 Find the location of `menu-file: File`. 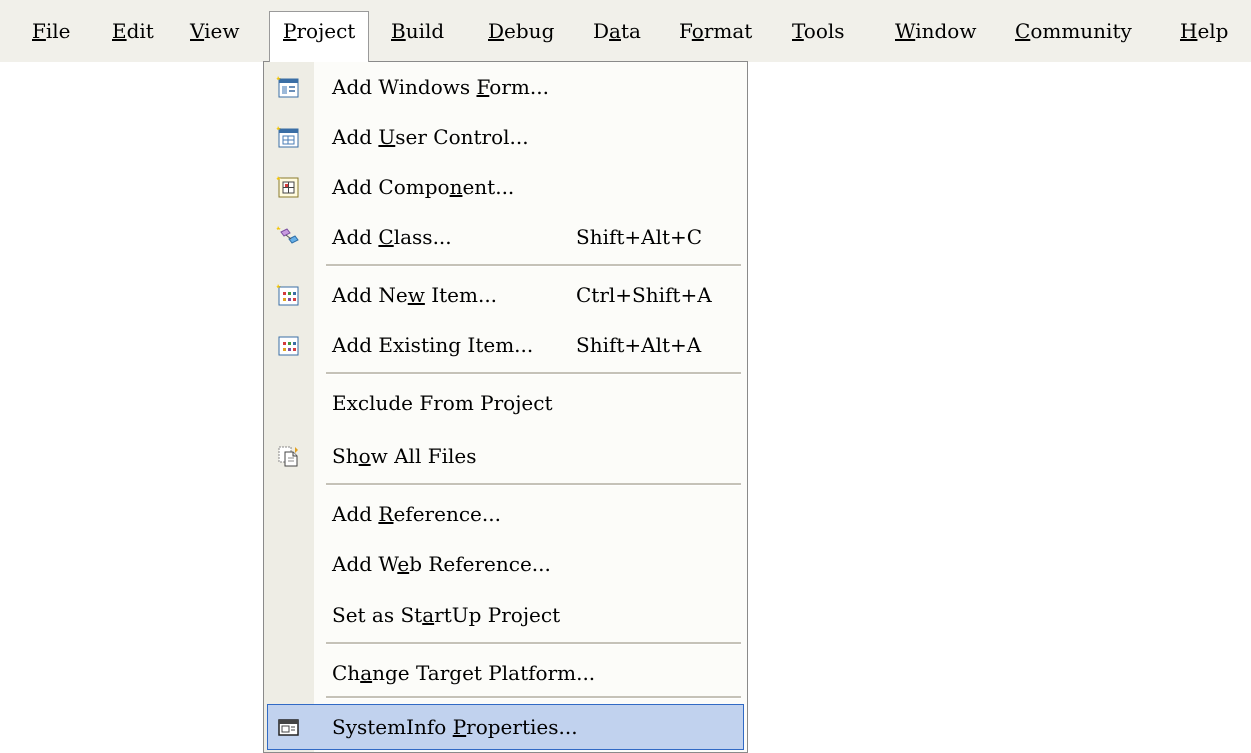

menu-file: File is located at coordinates (51, 31).